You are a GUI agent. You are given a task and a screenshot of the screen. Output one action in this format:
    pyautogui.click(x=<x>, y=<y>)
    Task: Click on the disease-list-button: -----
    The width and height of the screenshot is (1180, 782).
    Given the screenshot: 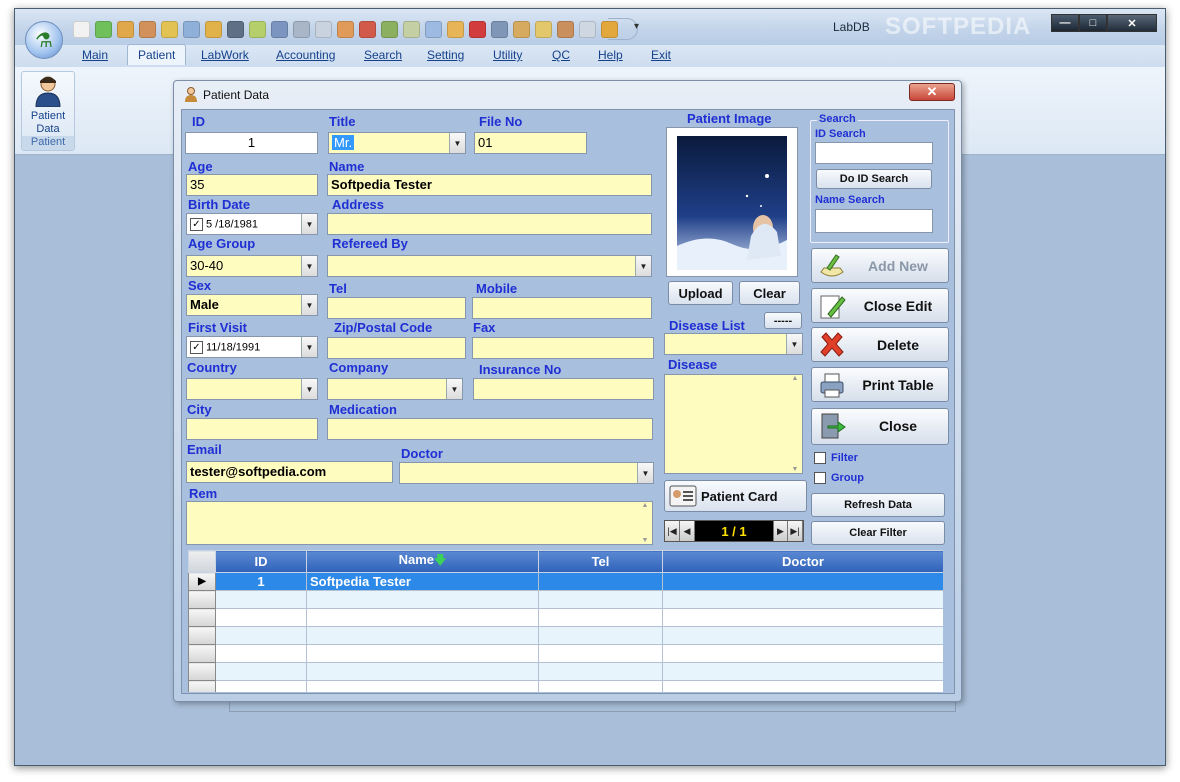 What is the action you would take?
    pyautogui.click(x=783, y=320)
    